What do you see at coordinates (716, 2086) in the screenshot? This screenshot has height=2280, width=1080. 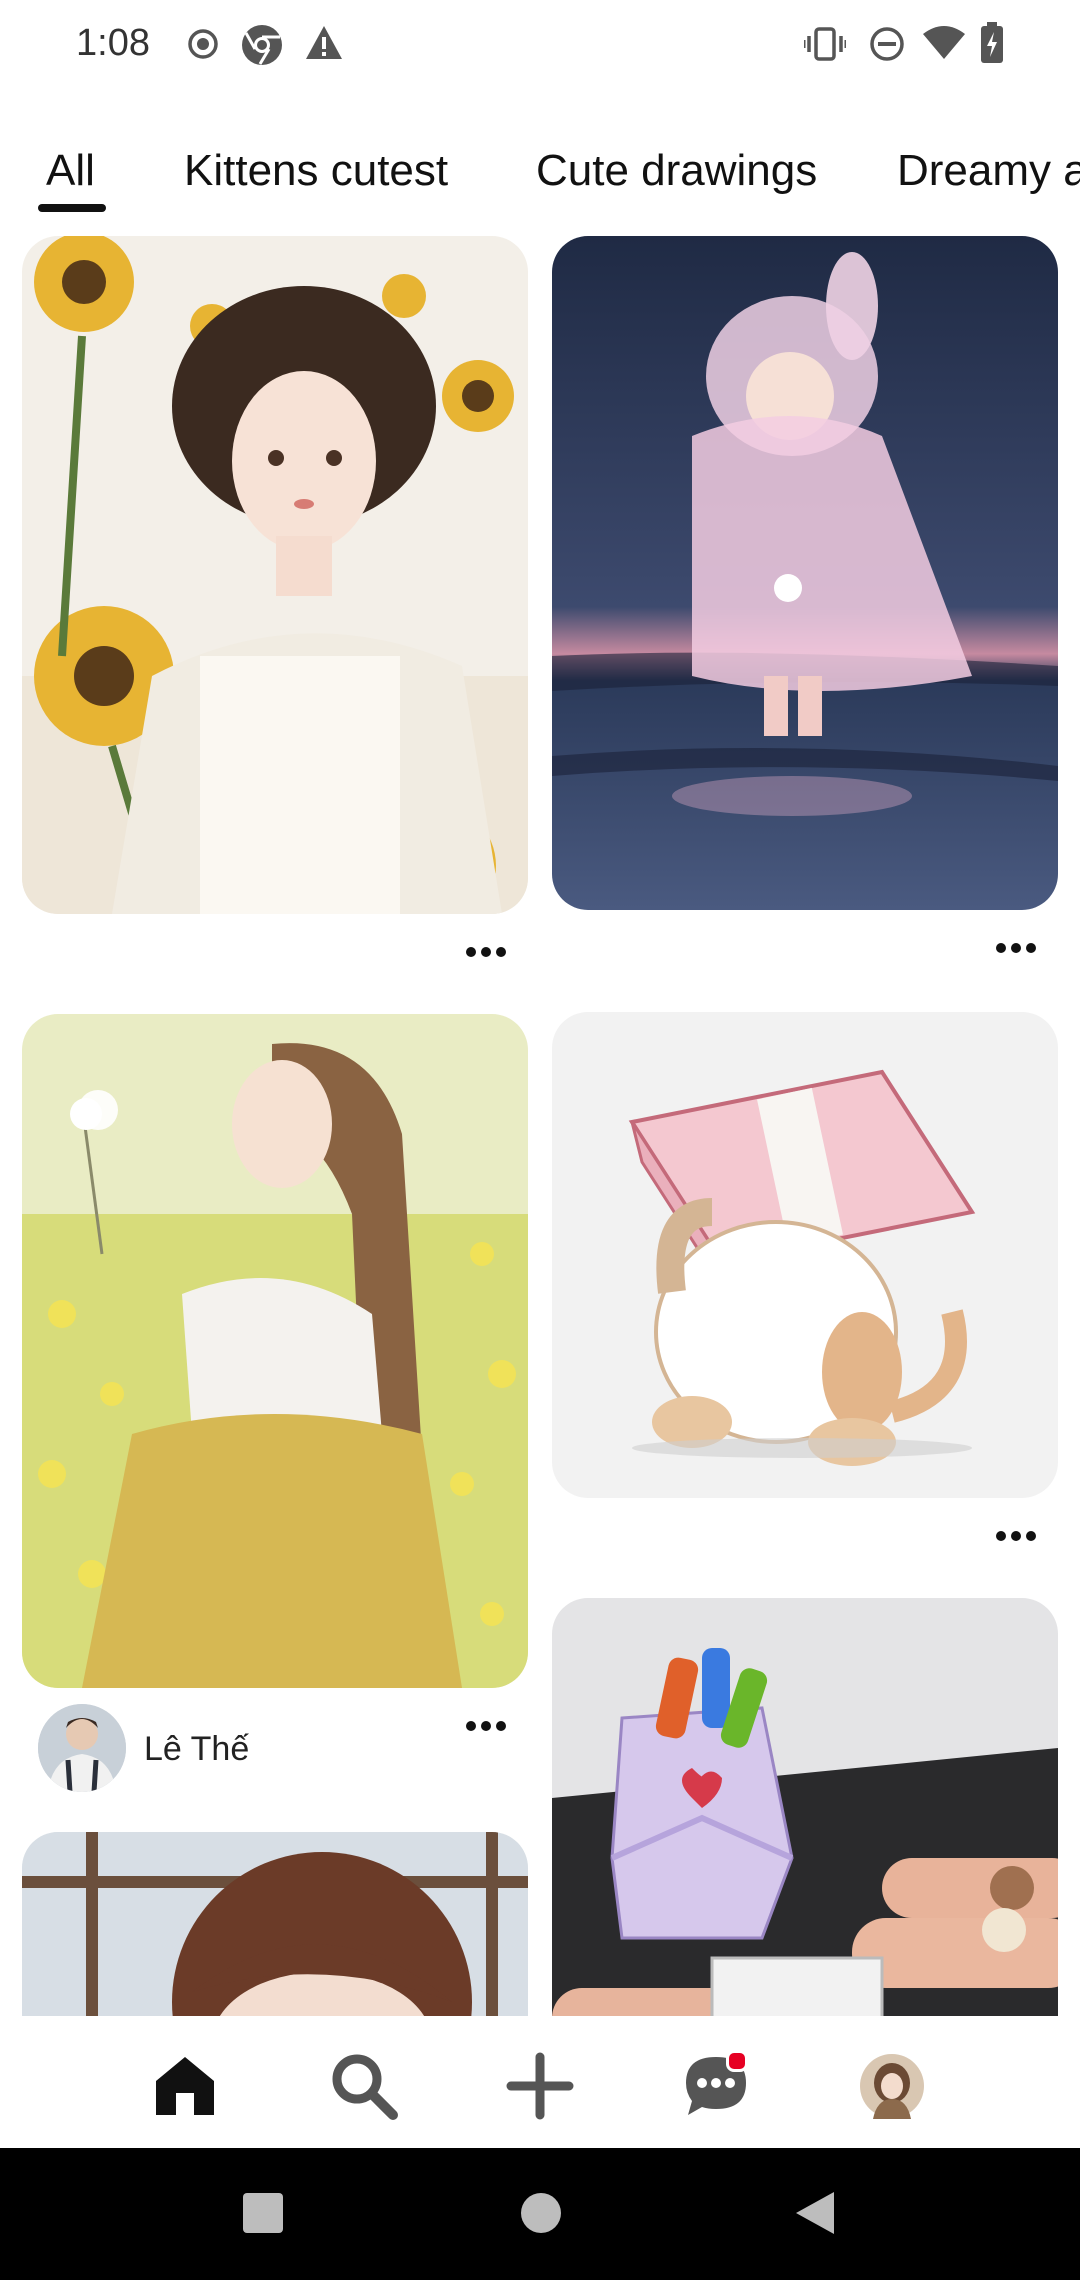 I see `messages-icon` at bounding box center [716, 2086].